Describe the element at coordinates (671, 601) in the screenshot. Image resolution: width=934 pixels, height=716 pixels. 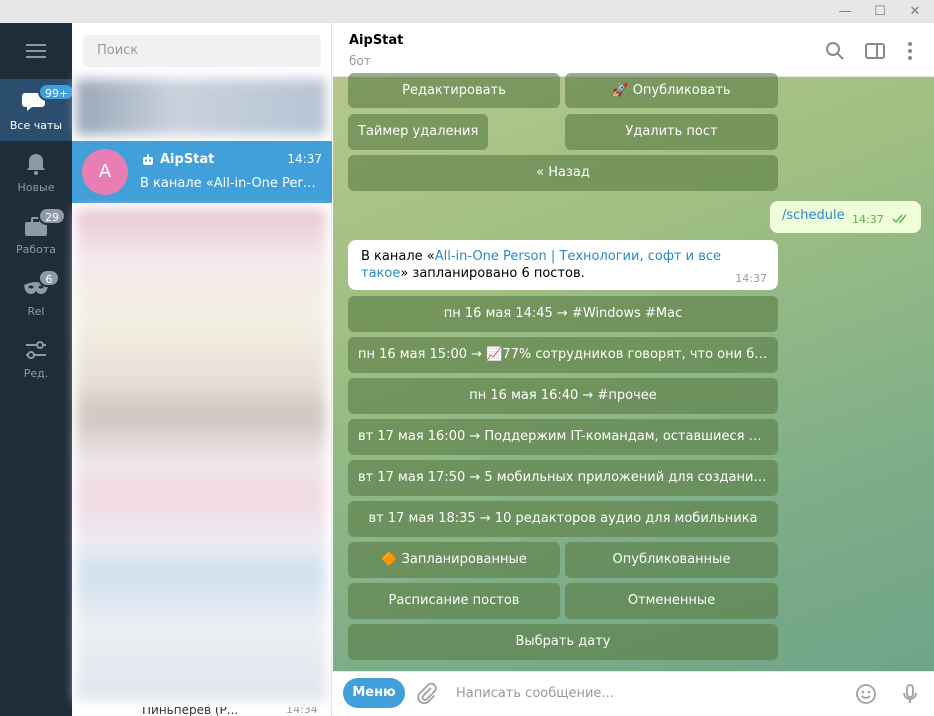
I see `cancelled-list-button: Отмененные` at that location.